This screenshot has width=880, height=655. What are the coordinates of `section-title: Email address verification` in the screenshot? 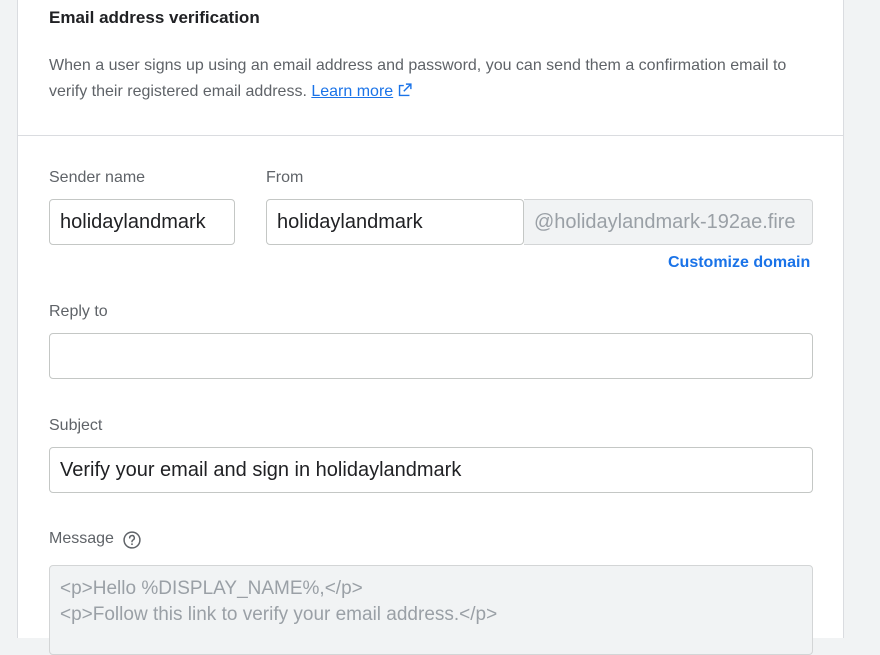 It's located at (154, 17).